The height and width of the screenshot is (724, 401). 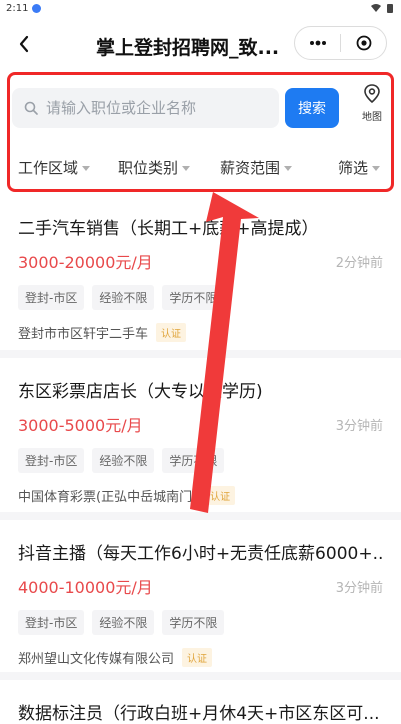 I want to click on filter-salary-range: 薪资范围, so click(x=279, y=167).